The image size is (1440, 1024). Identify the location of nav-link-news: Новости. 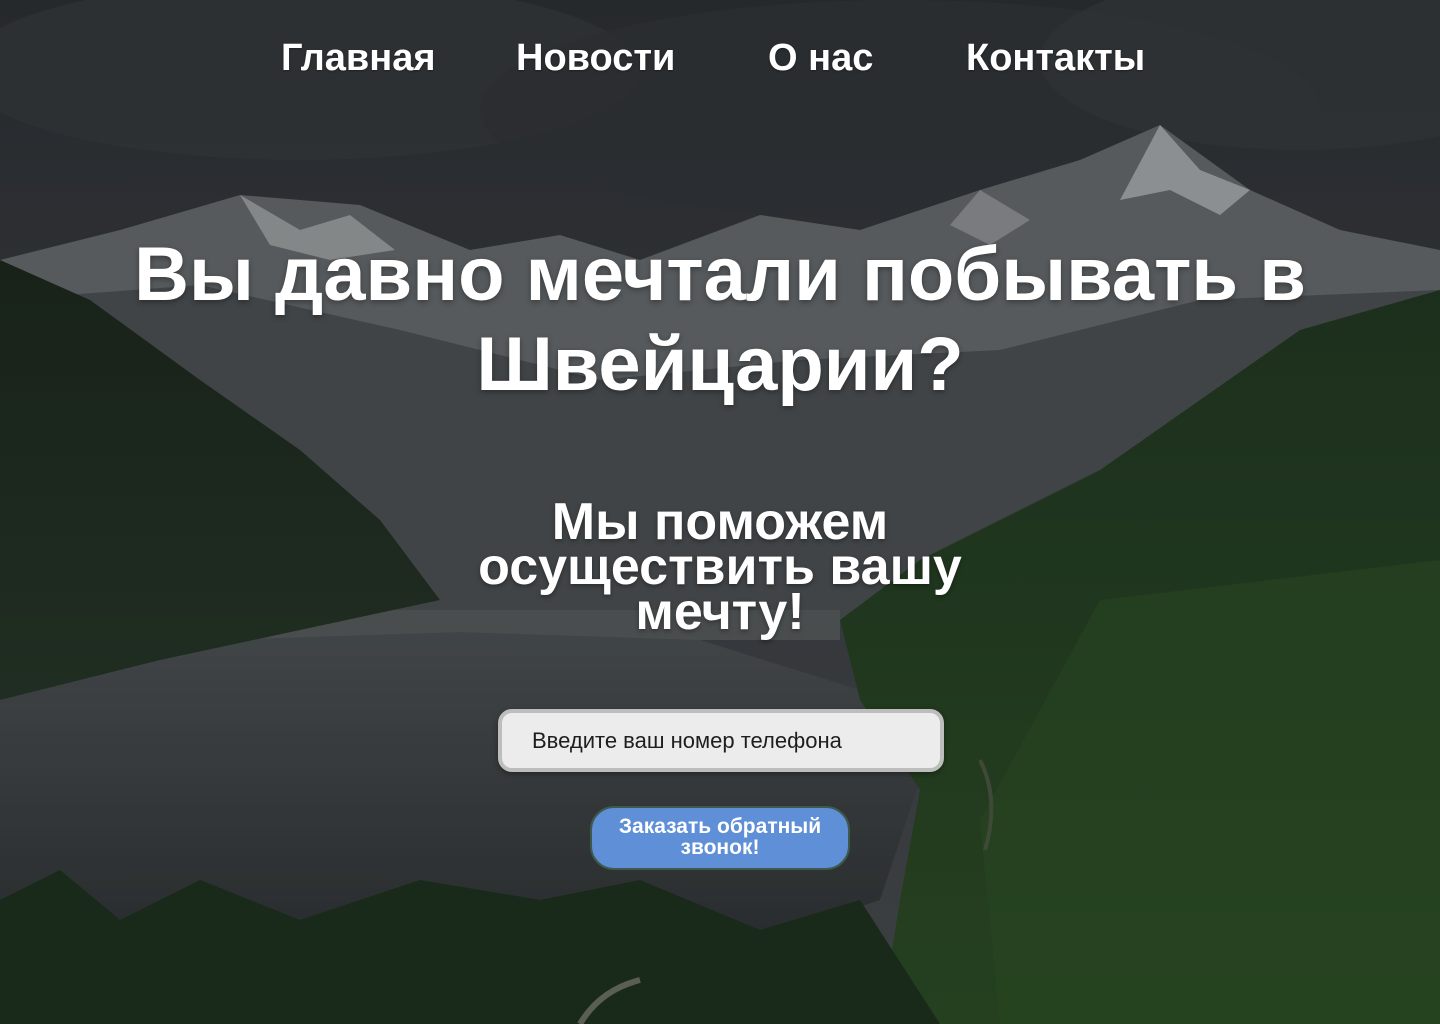
(595, 58).